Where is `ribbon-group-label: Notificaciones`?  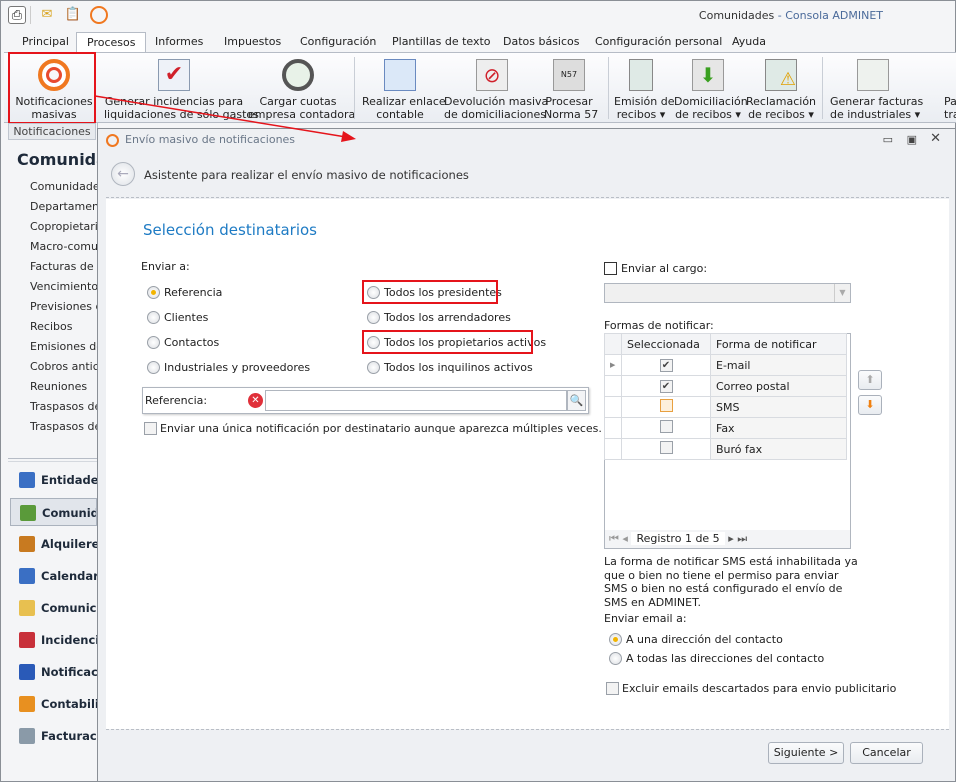 ribbon-group-label: Notificaciones is located at coordinates (52, 131).